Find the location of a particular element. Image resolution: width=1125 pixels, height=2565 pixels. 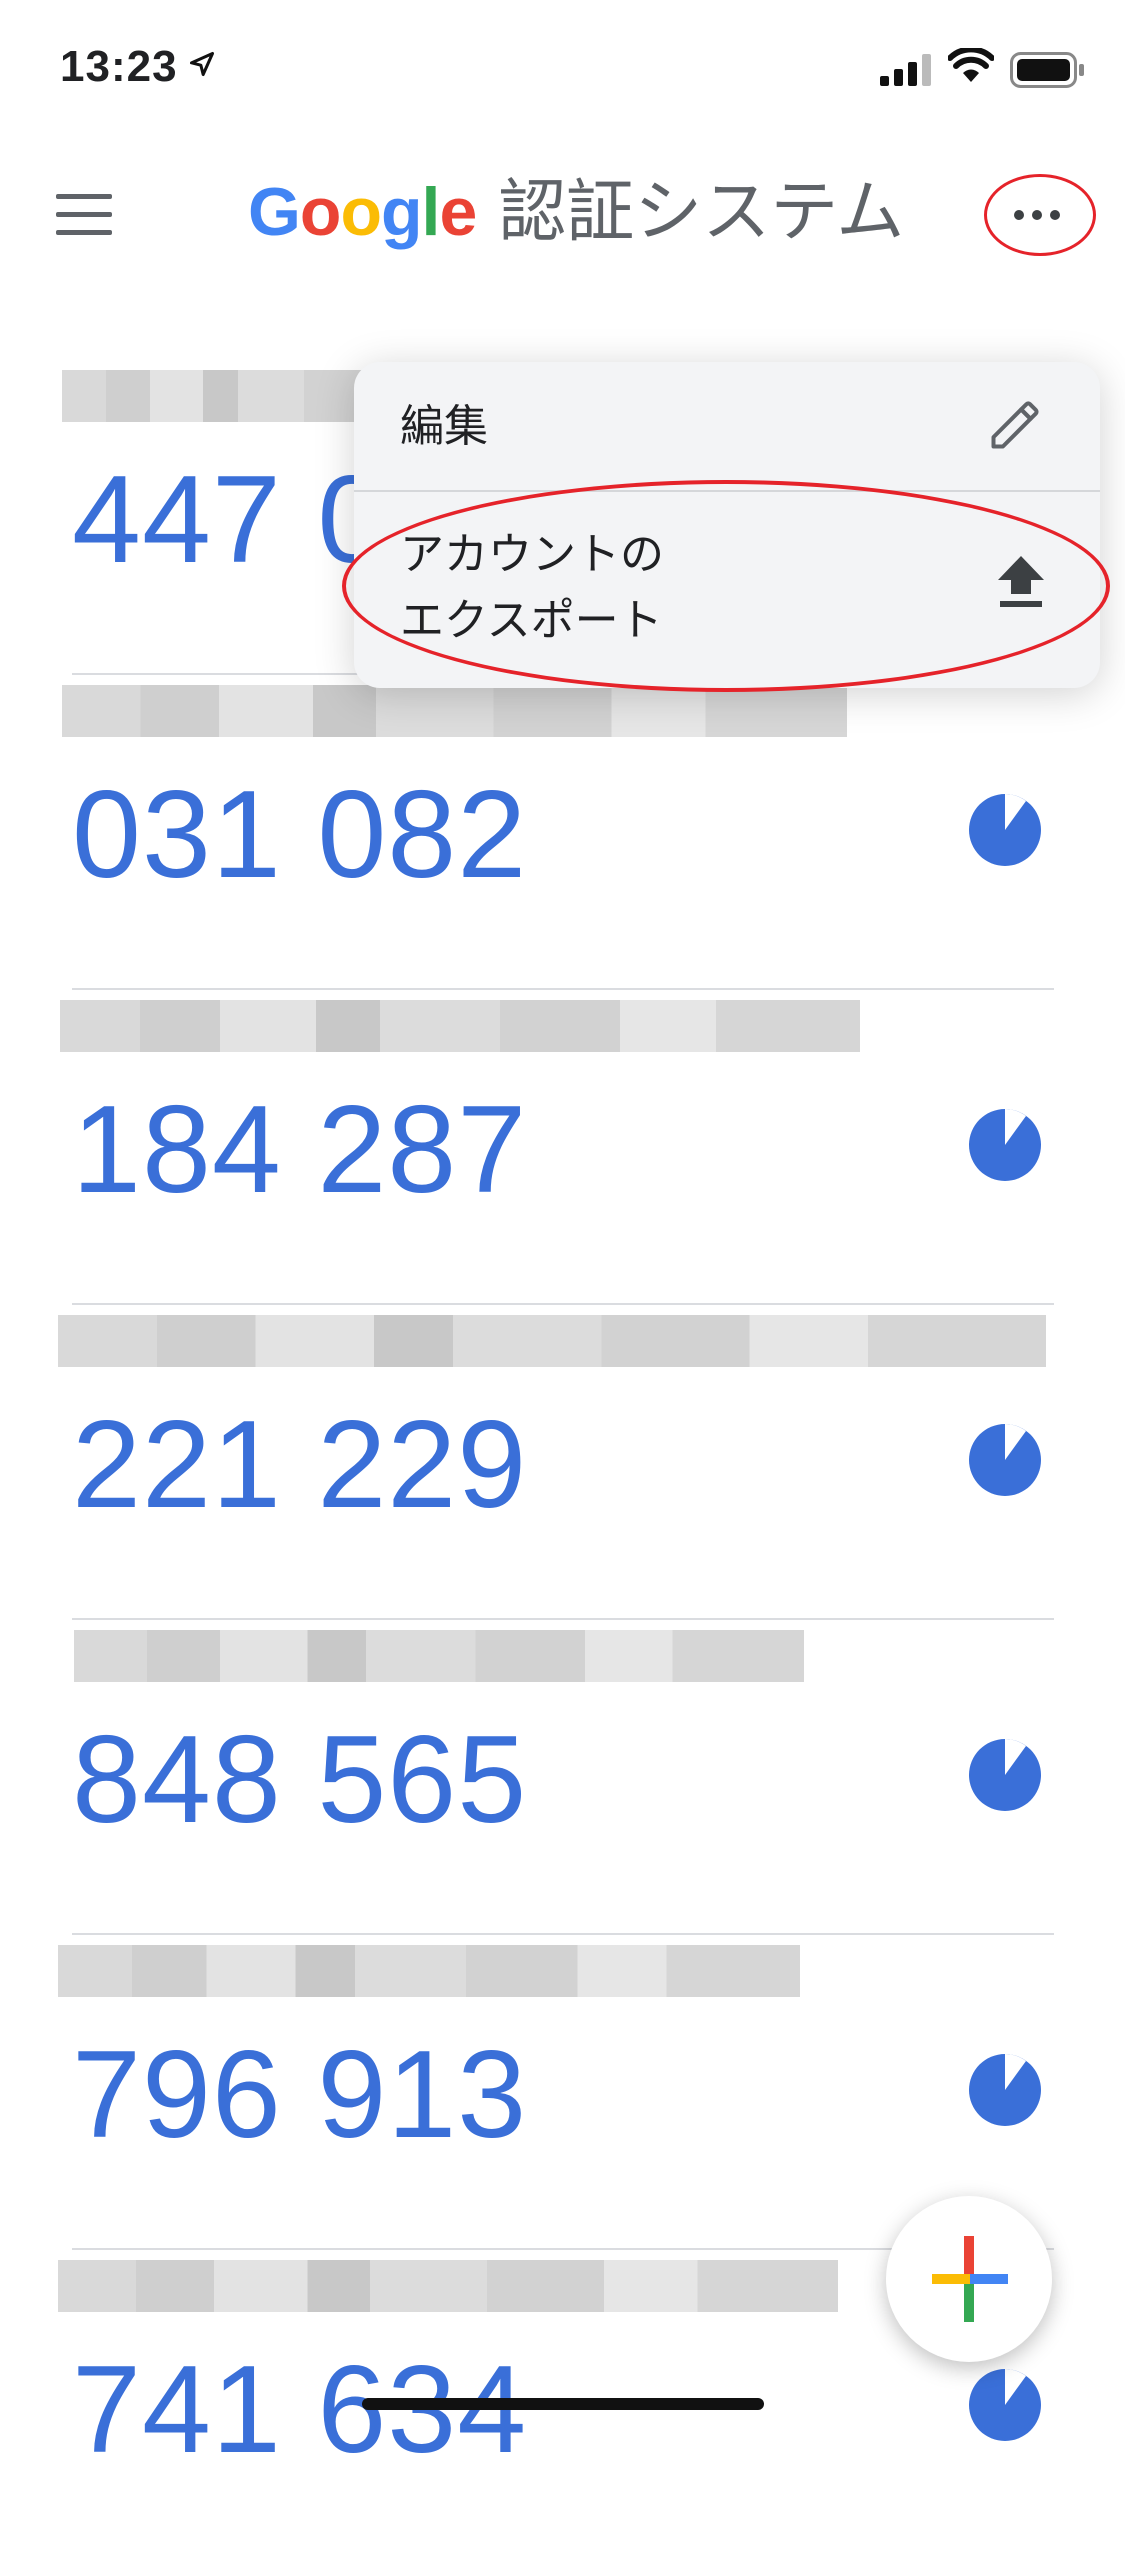

account-item: 221 229 is located at coordinates (562, 1462).